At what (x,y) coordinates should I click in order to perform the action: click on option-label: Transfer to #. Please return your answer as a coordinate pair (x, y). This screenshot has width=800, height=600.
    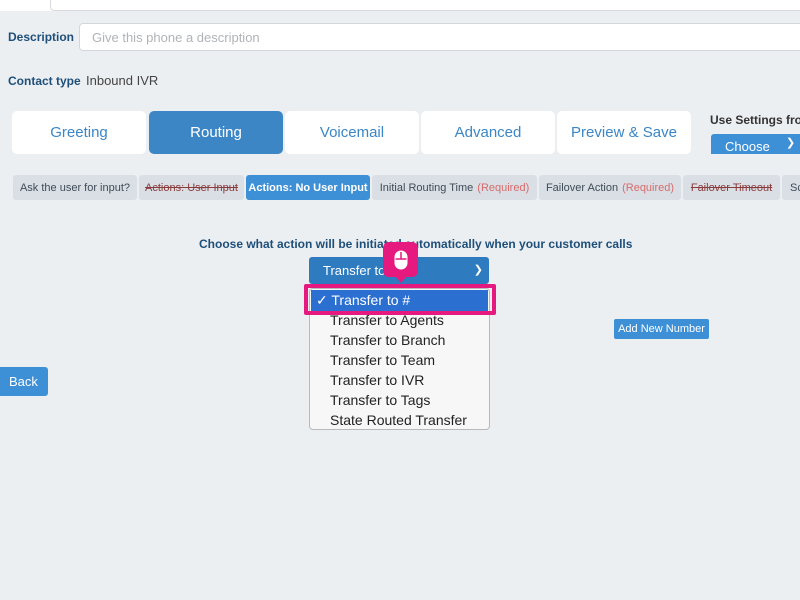
    Looking at the image, I should click on (371, 300).